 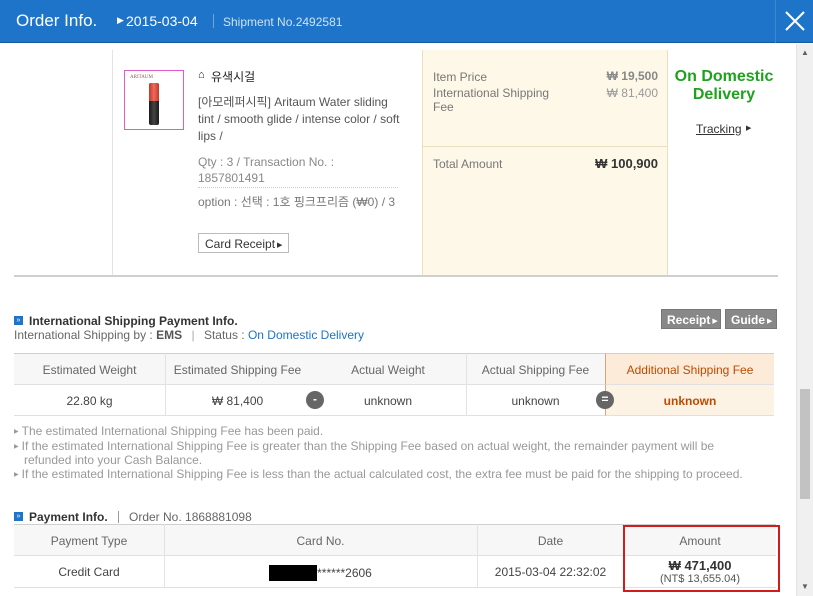 What do you see at coordinates (468, 164) in the screenshot?
I see `total-amount-label: Total Amount` at bounding box center [468, 164].